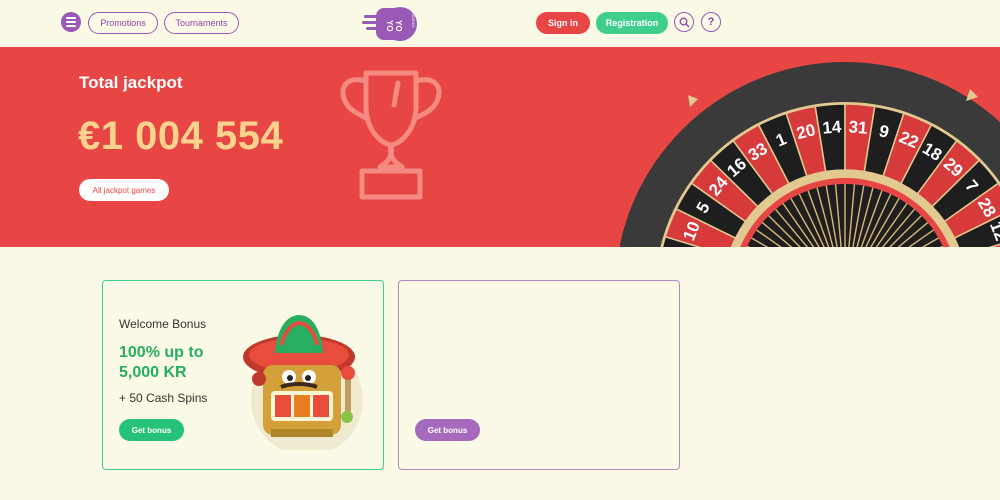 This screenshot has width=1000, height=500. Describe the element at coordinates (303, 382) in the screenshot. I see `sombrero-slot-mascot-image` at that location.